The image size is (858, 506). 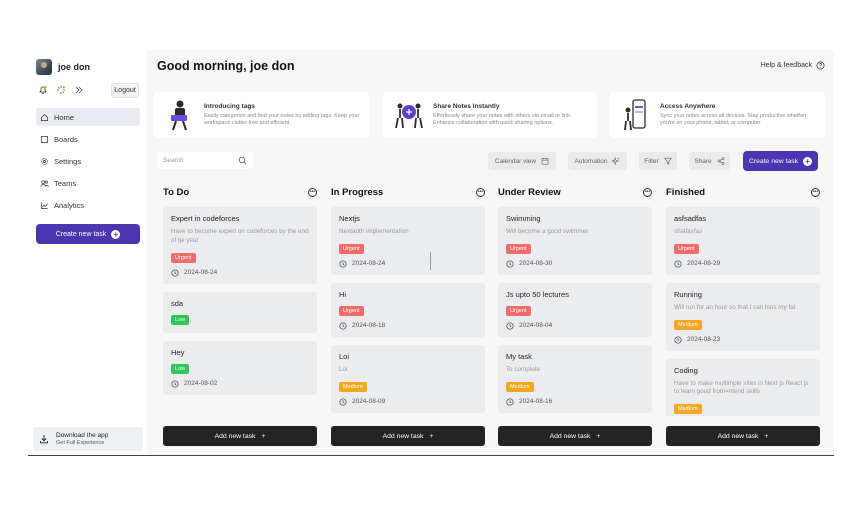 I want to click on task-card: My task To complete Medium 2024-08-16, so click(x=575, y=378).